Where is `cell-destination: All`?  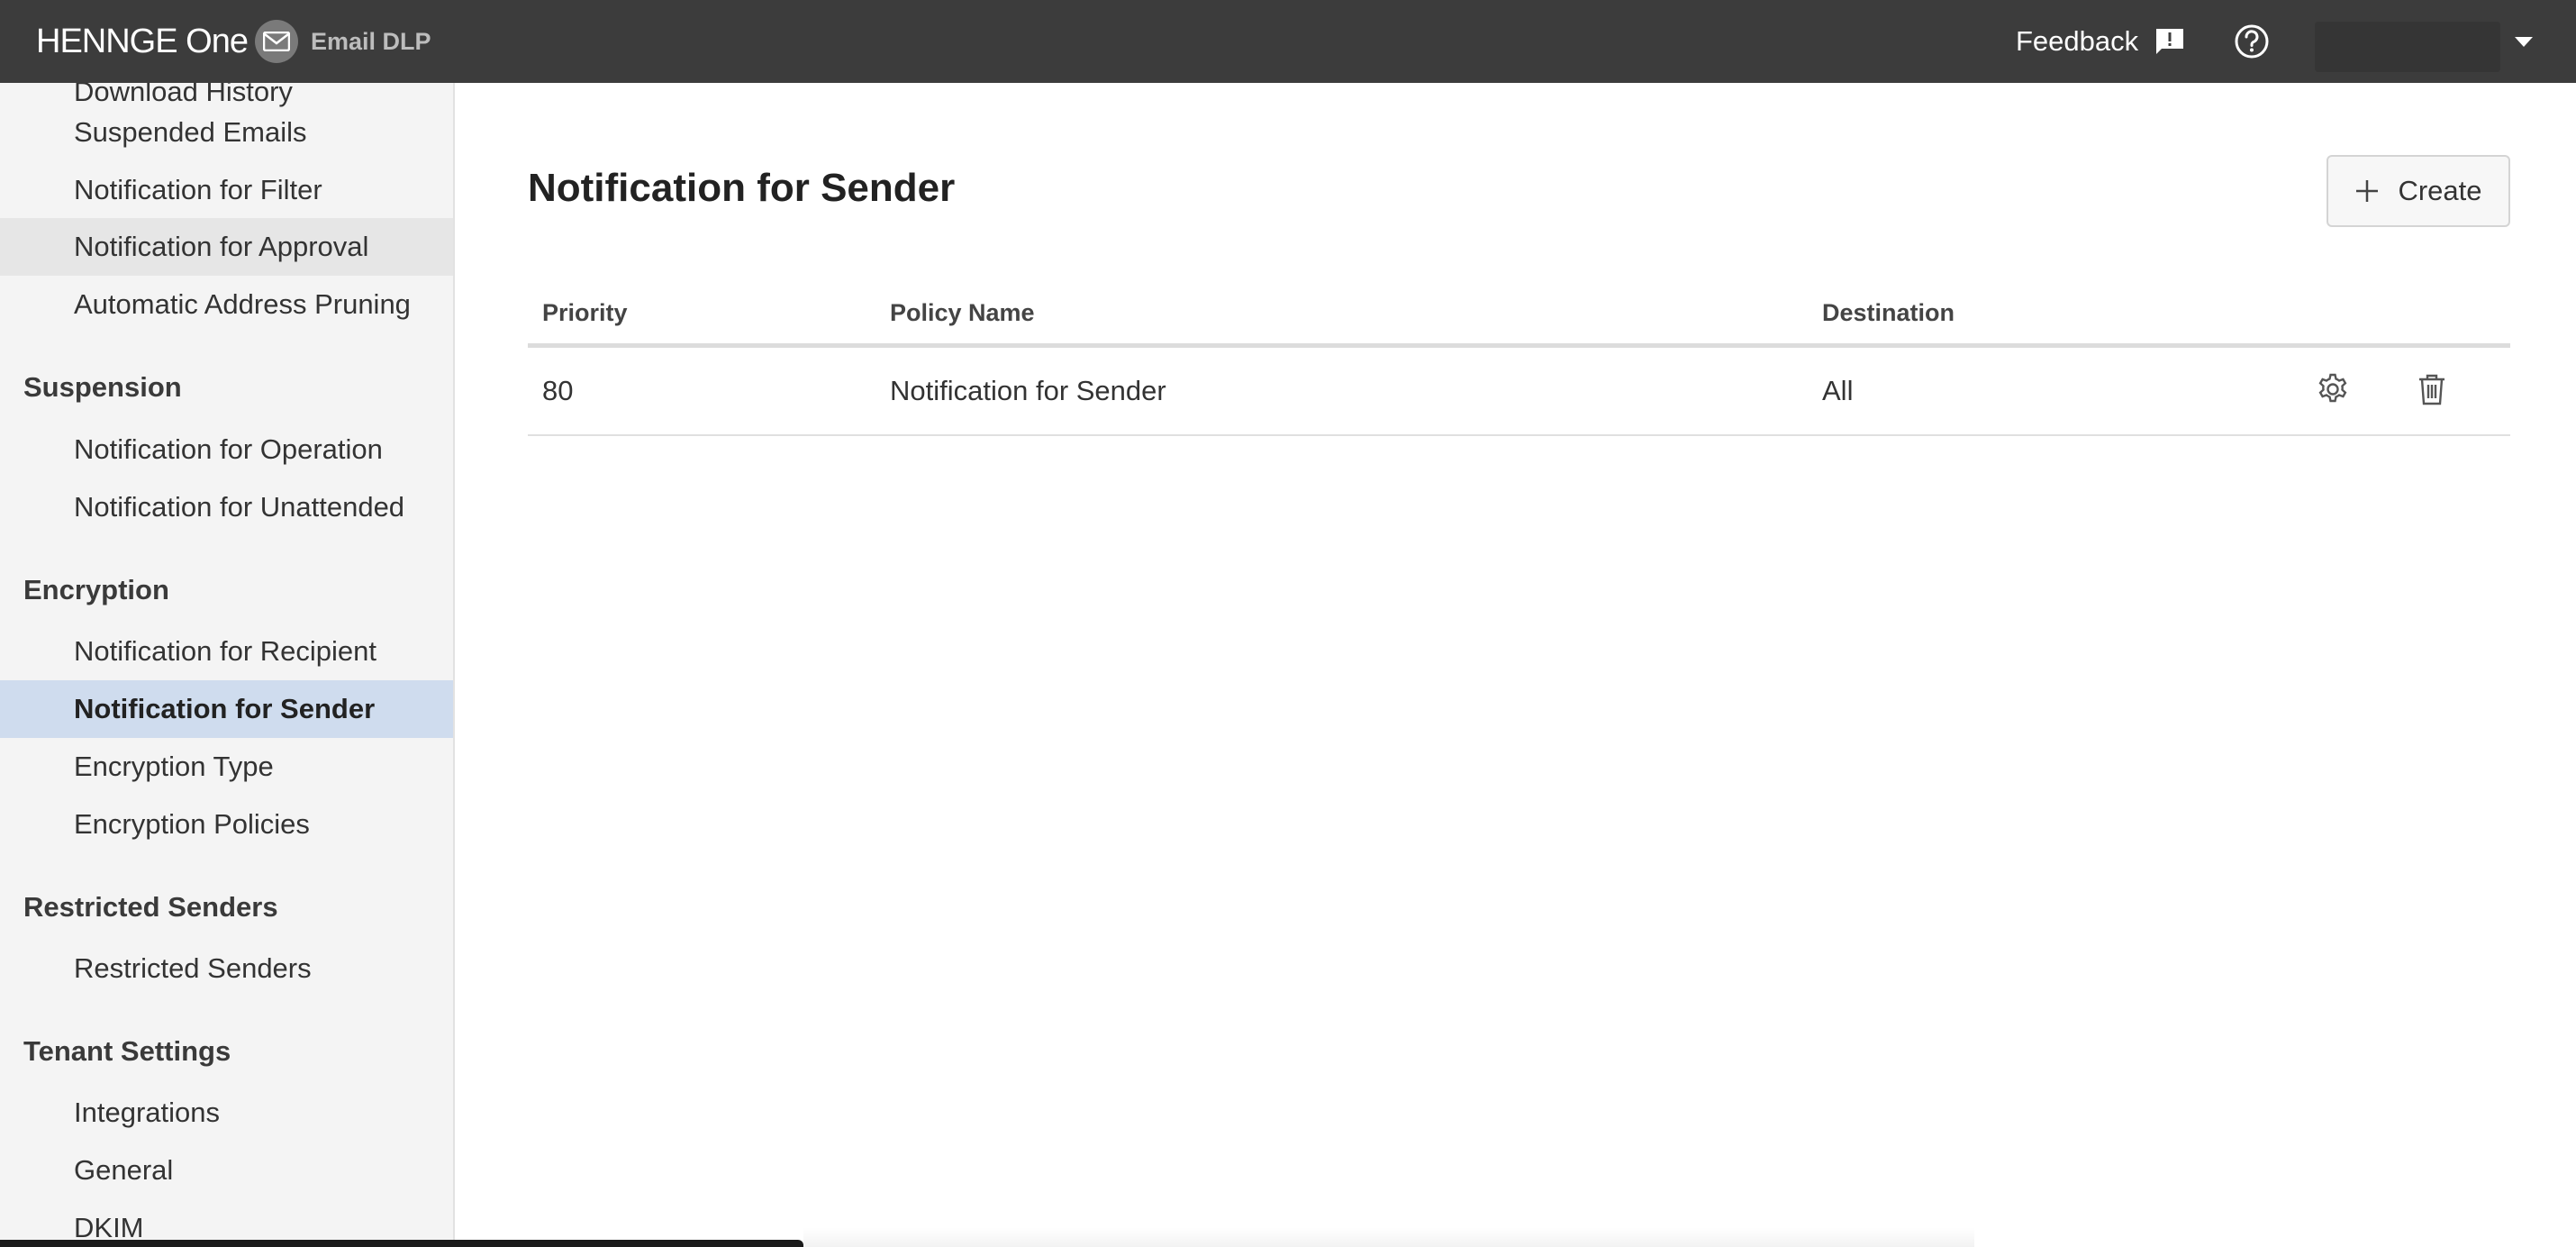
cell-destination: All is located at coordinates (1838, 391).